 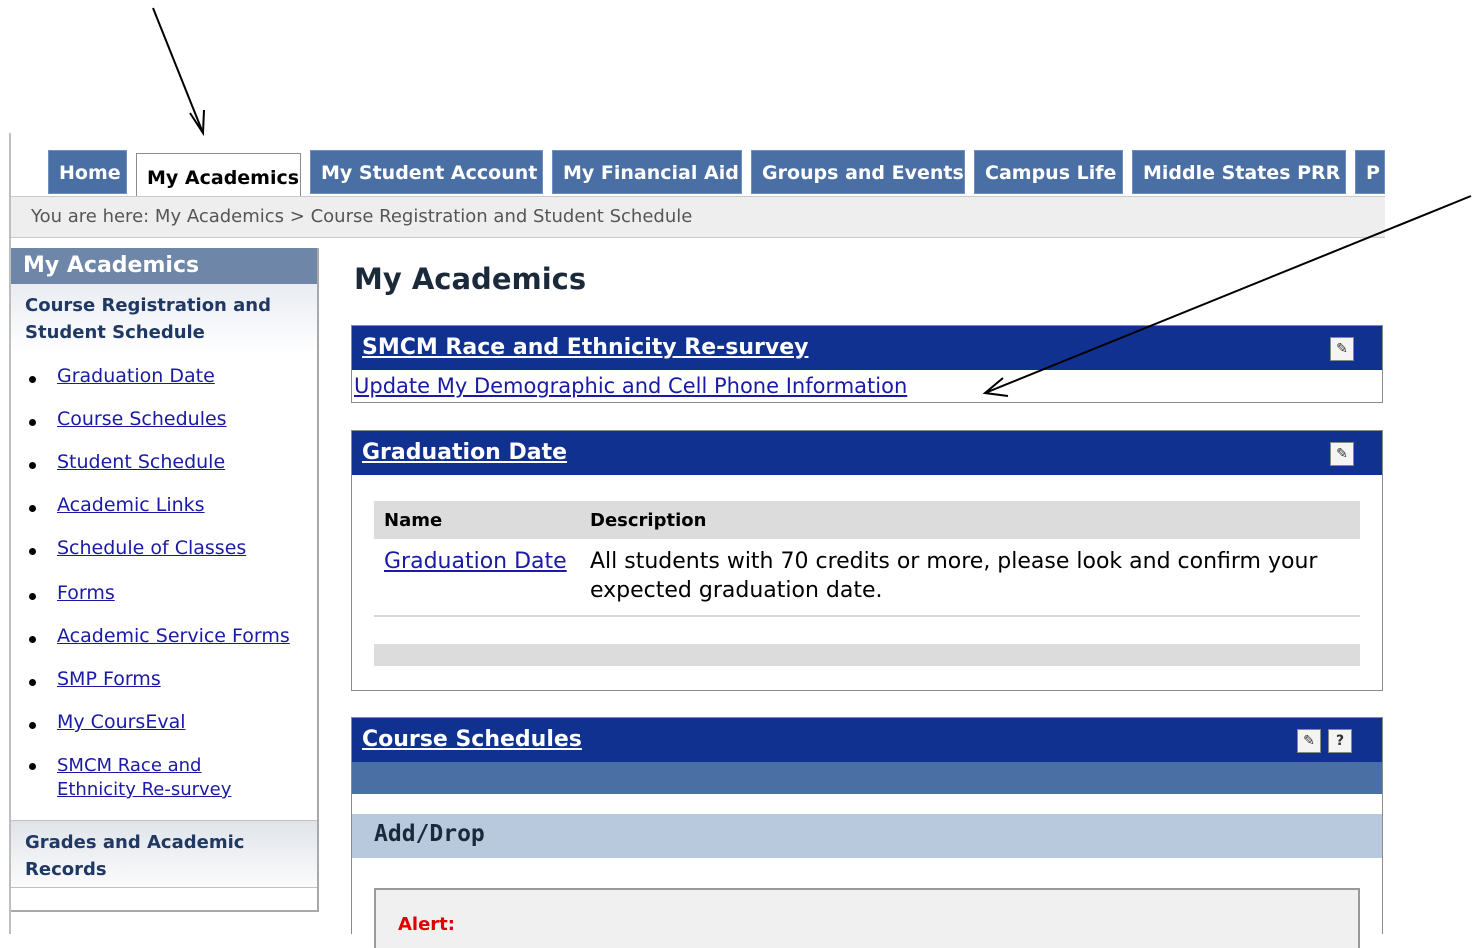 I want to click on course-schedules-blue-band, so click(x=867, y=778).